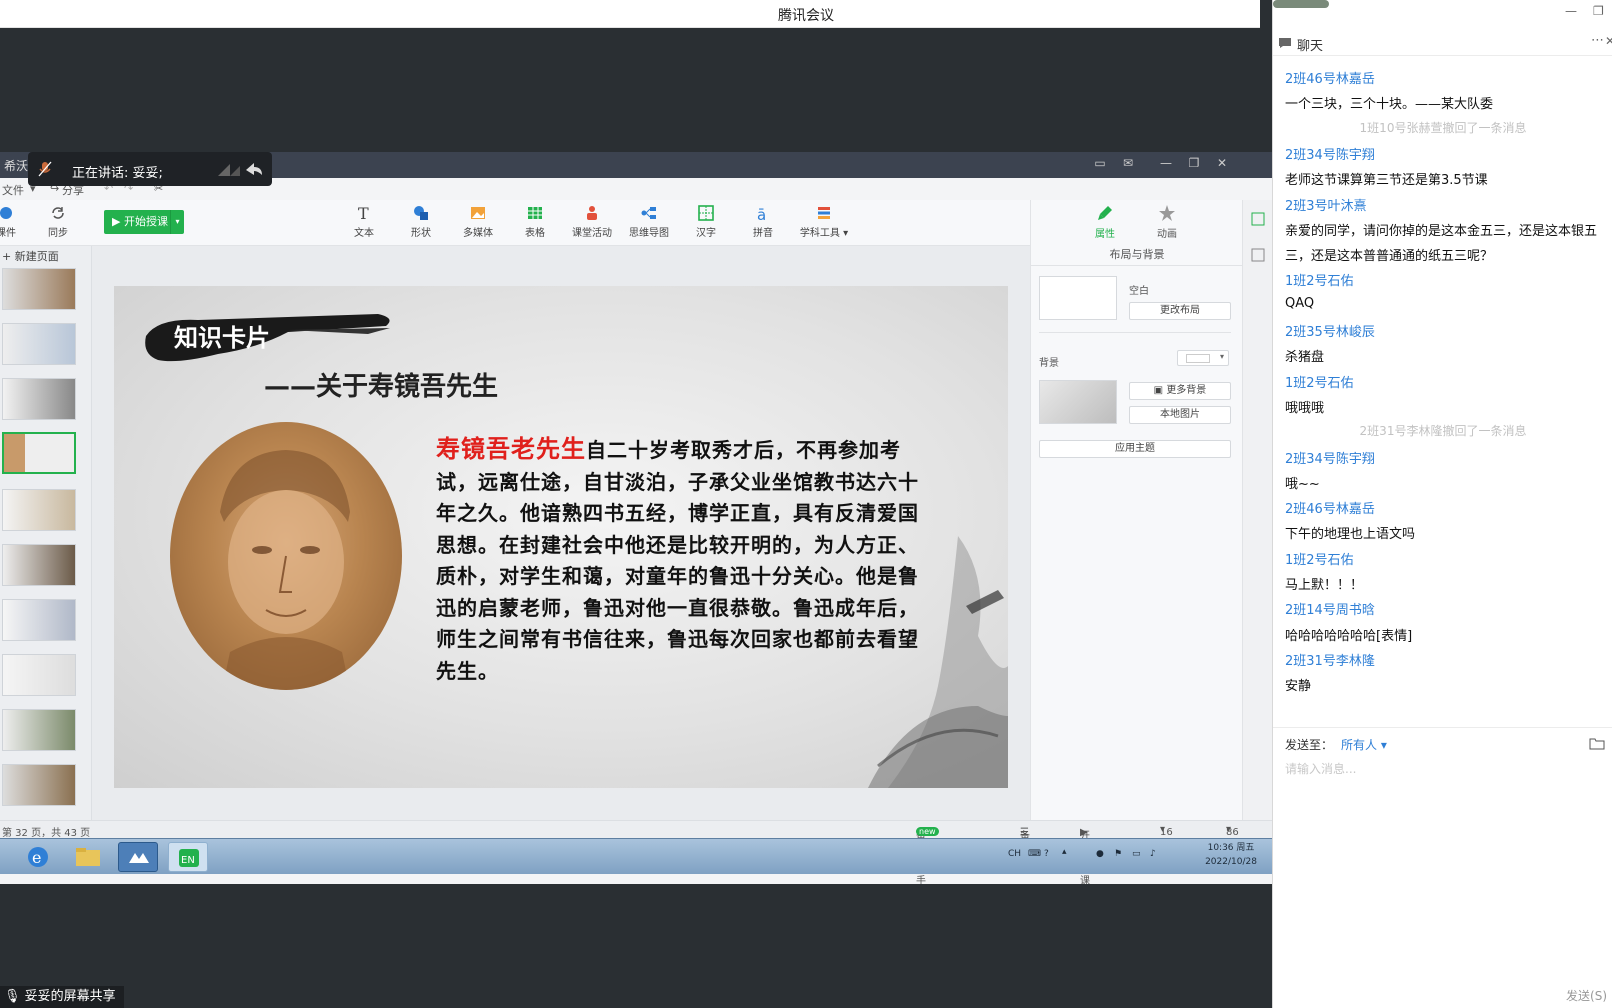 The height and width of the screenshot is (1008, 1612). I want to click on toolbar-text: T 文本, so click(364, 221).